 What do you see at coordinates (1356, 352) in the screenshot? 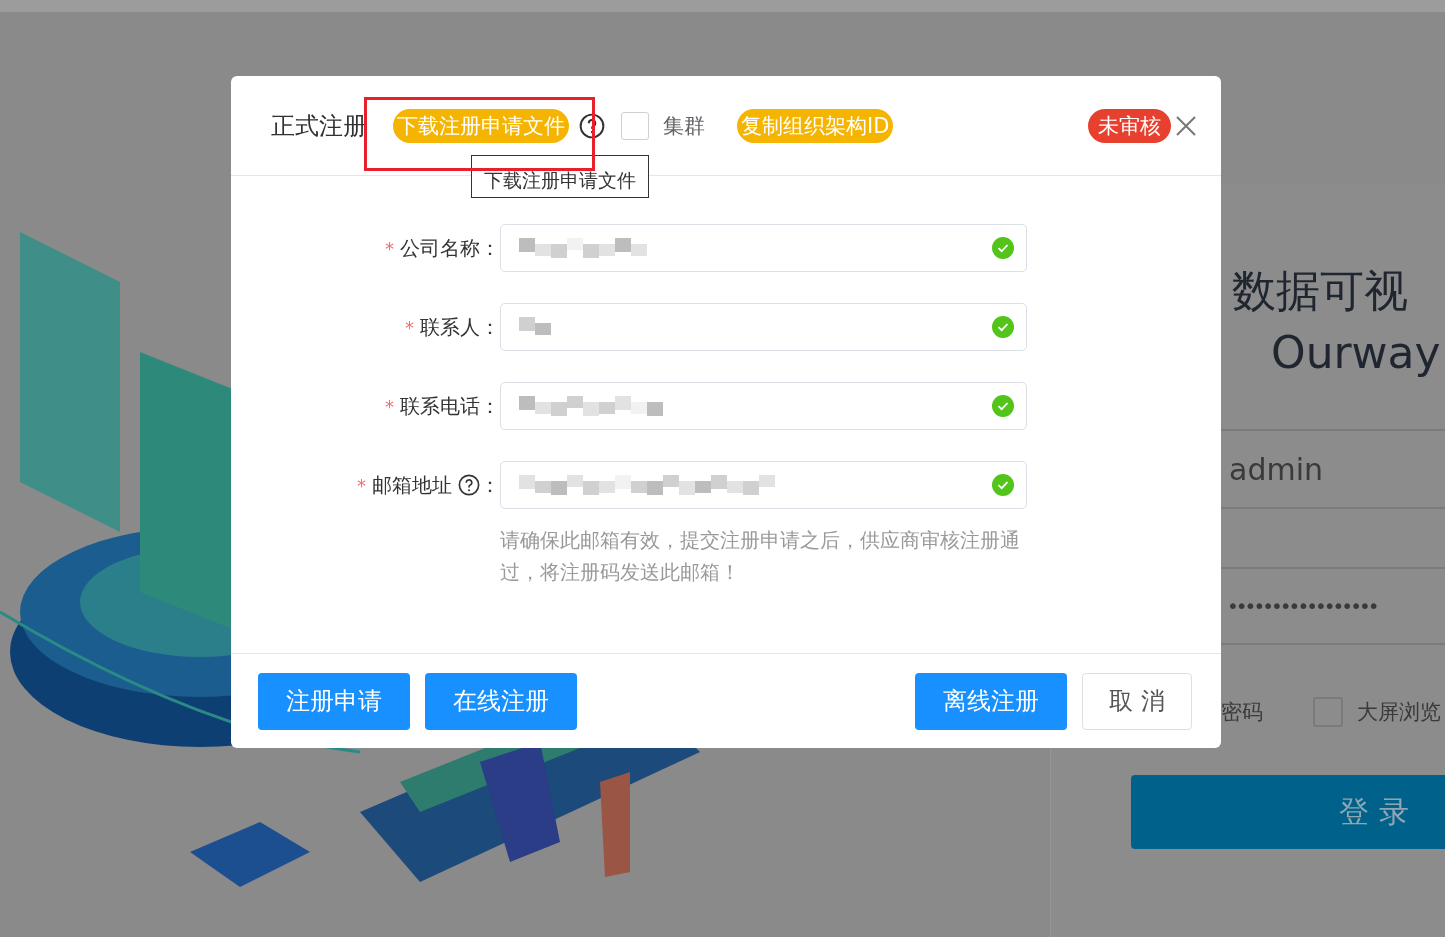
I see `login-subtitle: Ourway` at bounding box center [1356, 352].